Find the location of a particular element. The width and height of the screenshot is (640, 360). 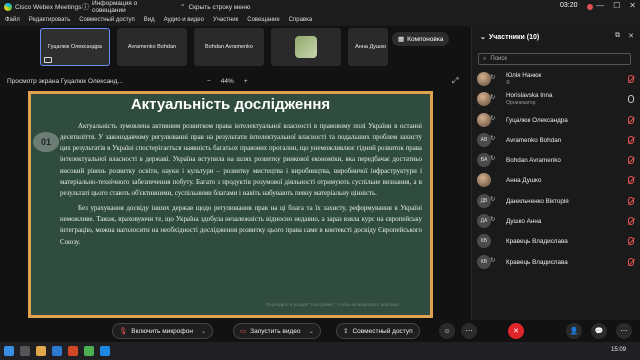

close-icon: ✕ is located at coordinates (632, 5).